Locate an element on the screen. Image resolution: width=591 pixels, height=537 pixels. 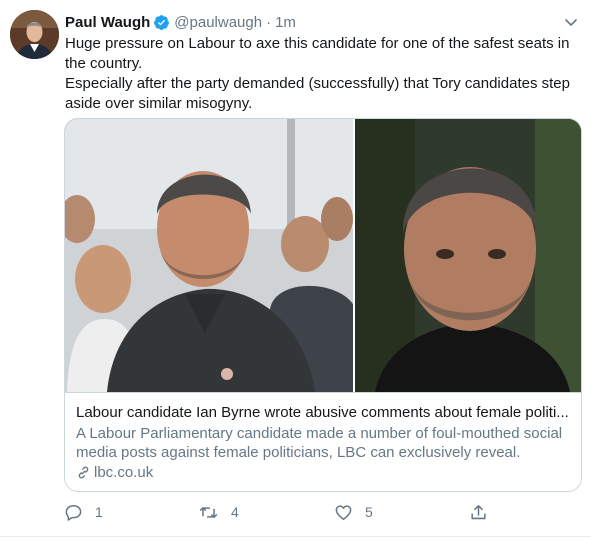
share-button is located at coordinates (484, 512).